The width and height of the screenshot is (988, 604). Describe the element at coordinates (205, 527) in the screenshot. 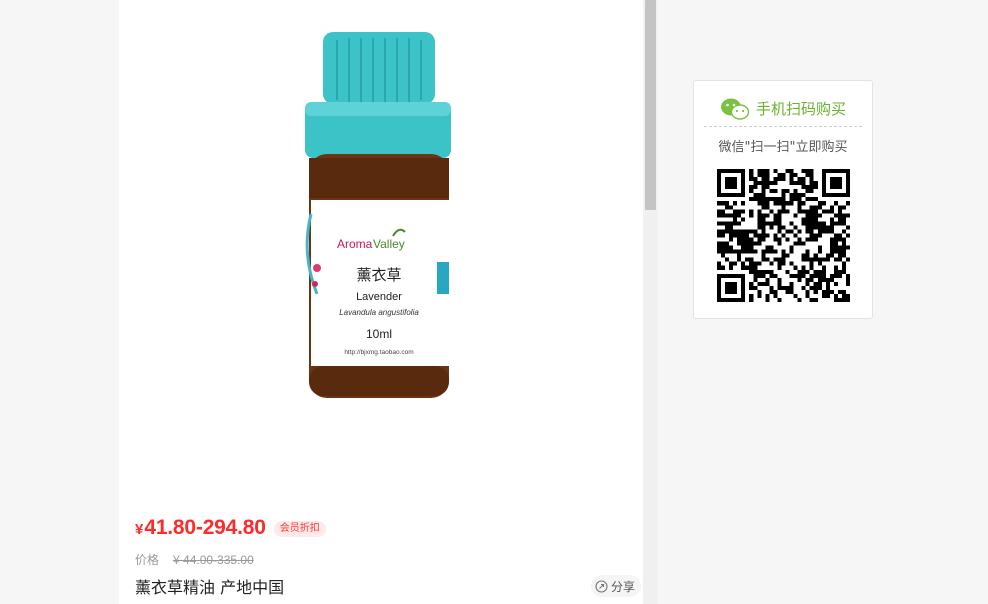

I see `price-value: 41.80-294.80` at that location.